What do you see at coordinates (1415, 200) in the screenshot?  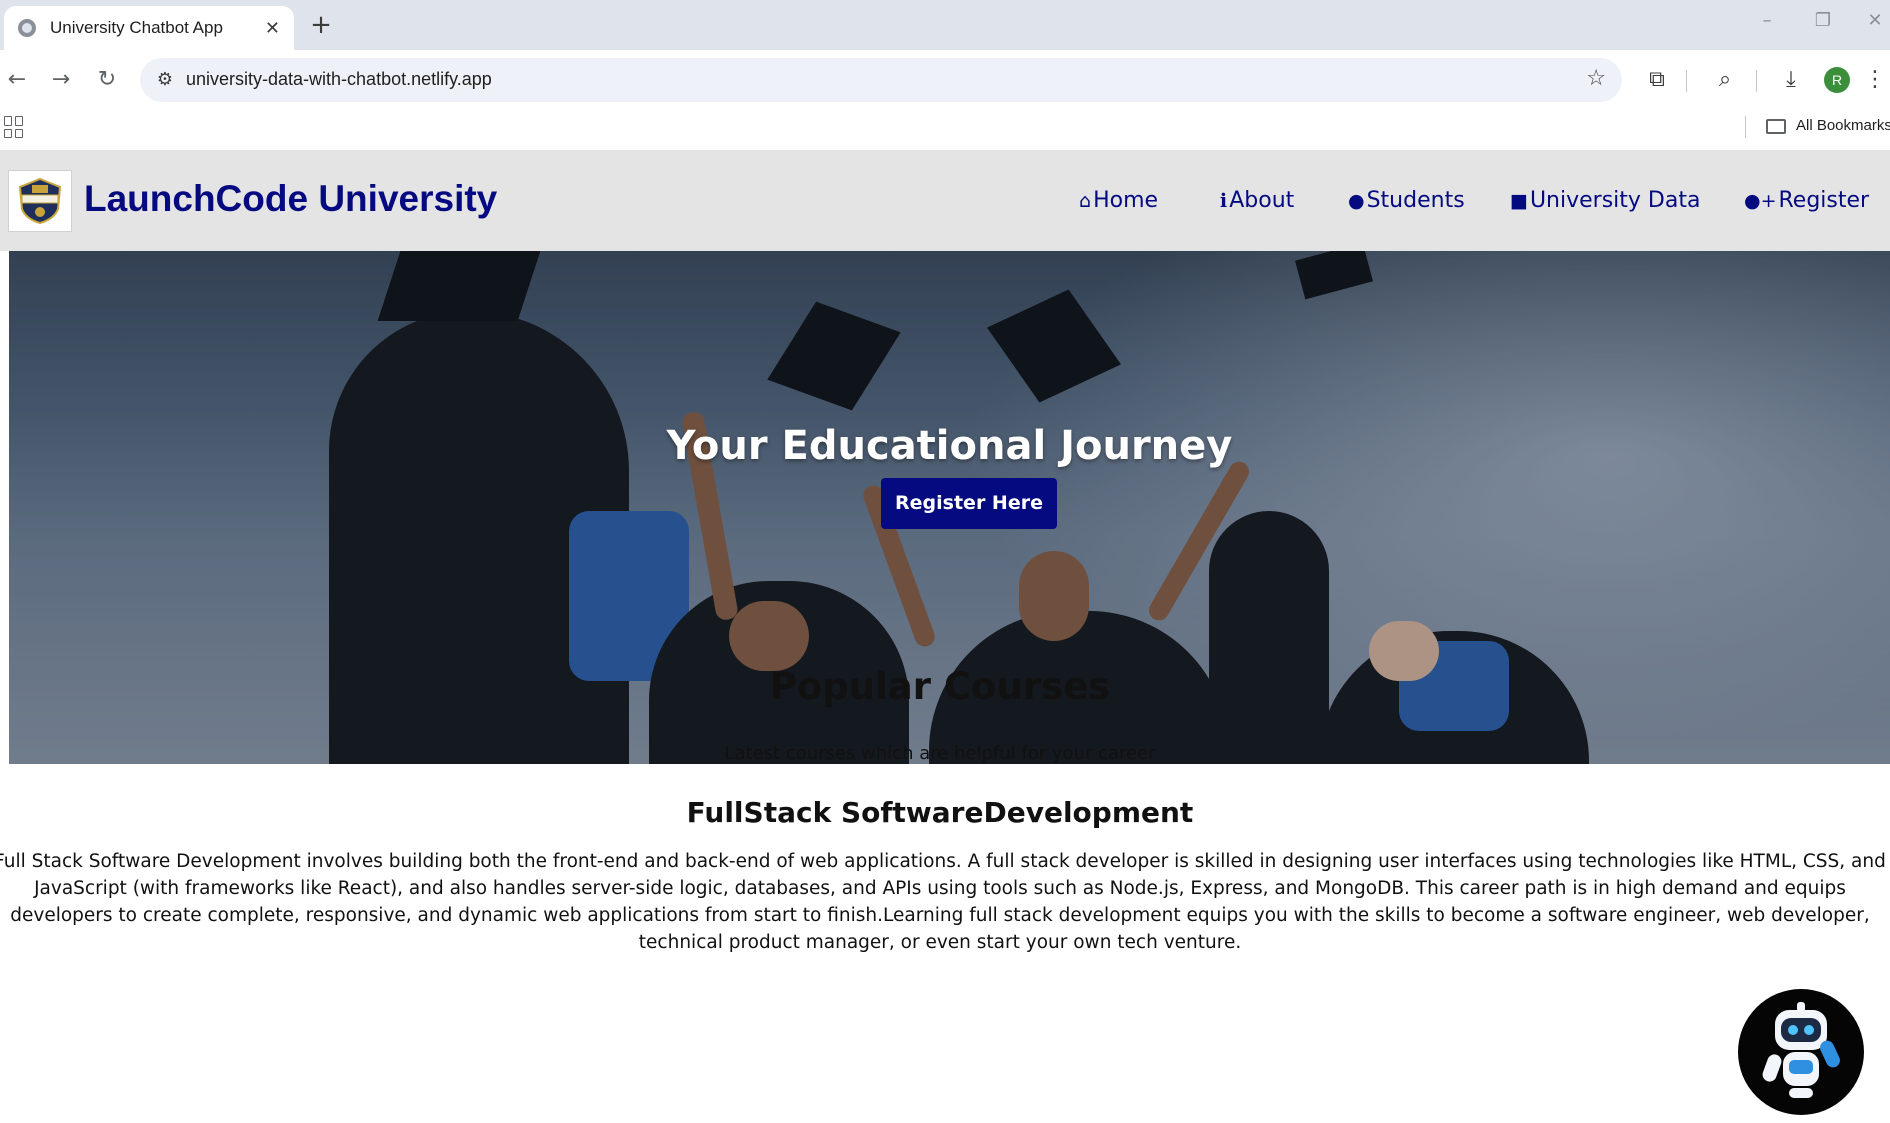 I see `nav-students-label: Students` at bounding box center [1415, 200].